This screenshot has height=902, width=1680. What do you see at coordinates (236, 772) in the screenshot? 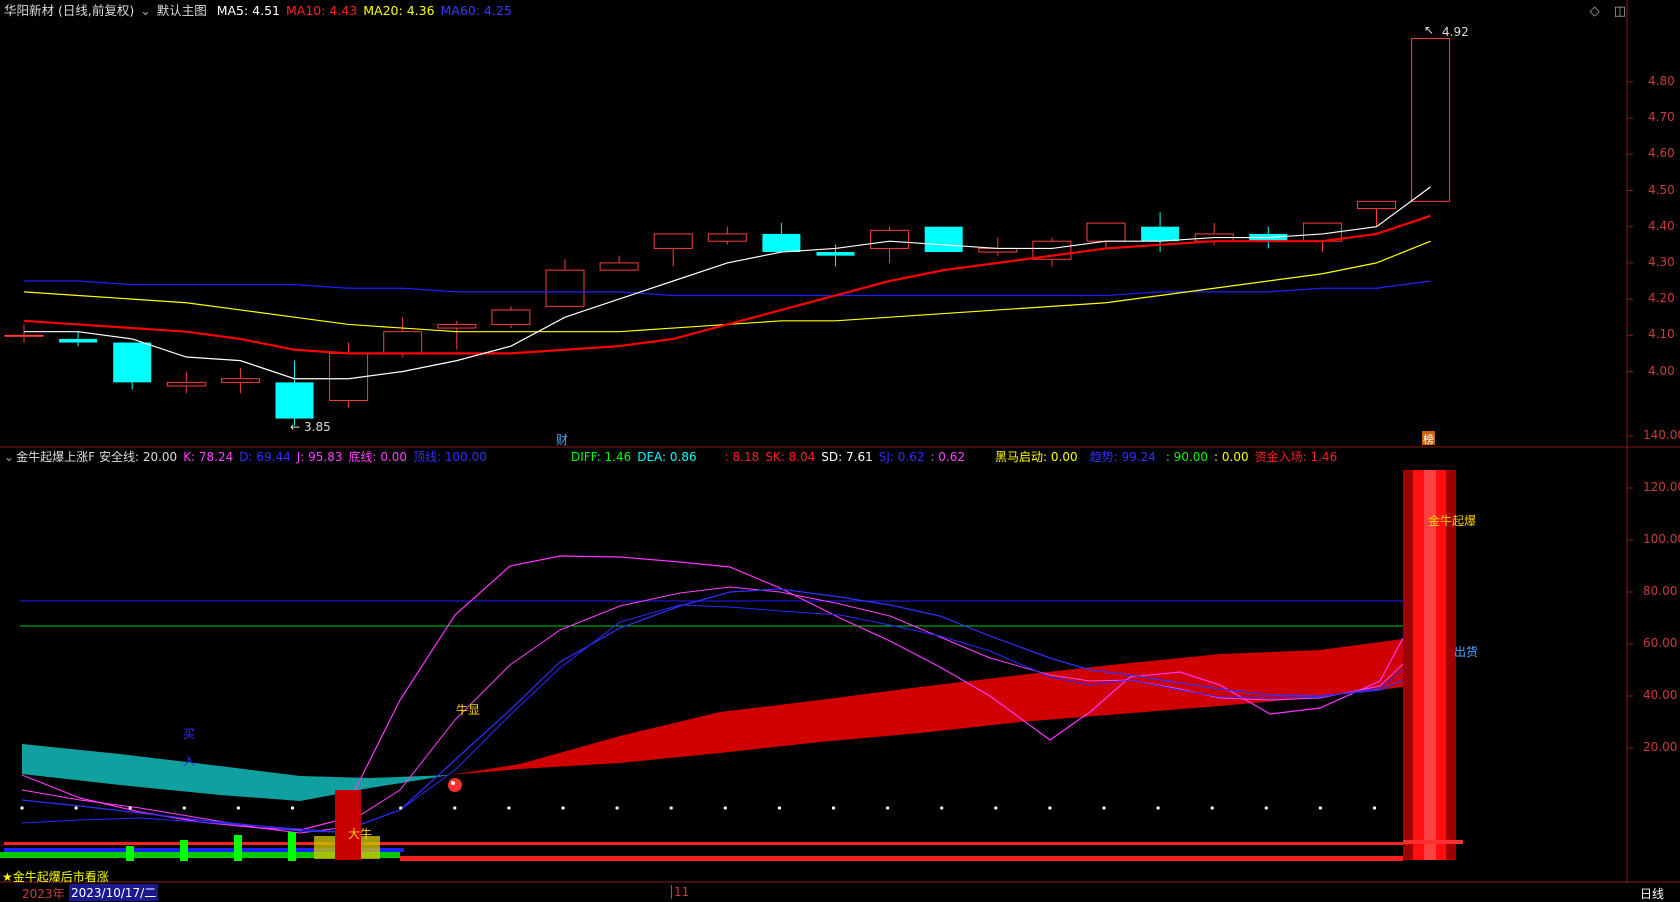
I see `buy-zone-band` at bounding box center [236, 772].